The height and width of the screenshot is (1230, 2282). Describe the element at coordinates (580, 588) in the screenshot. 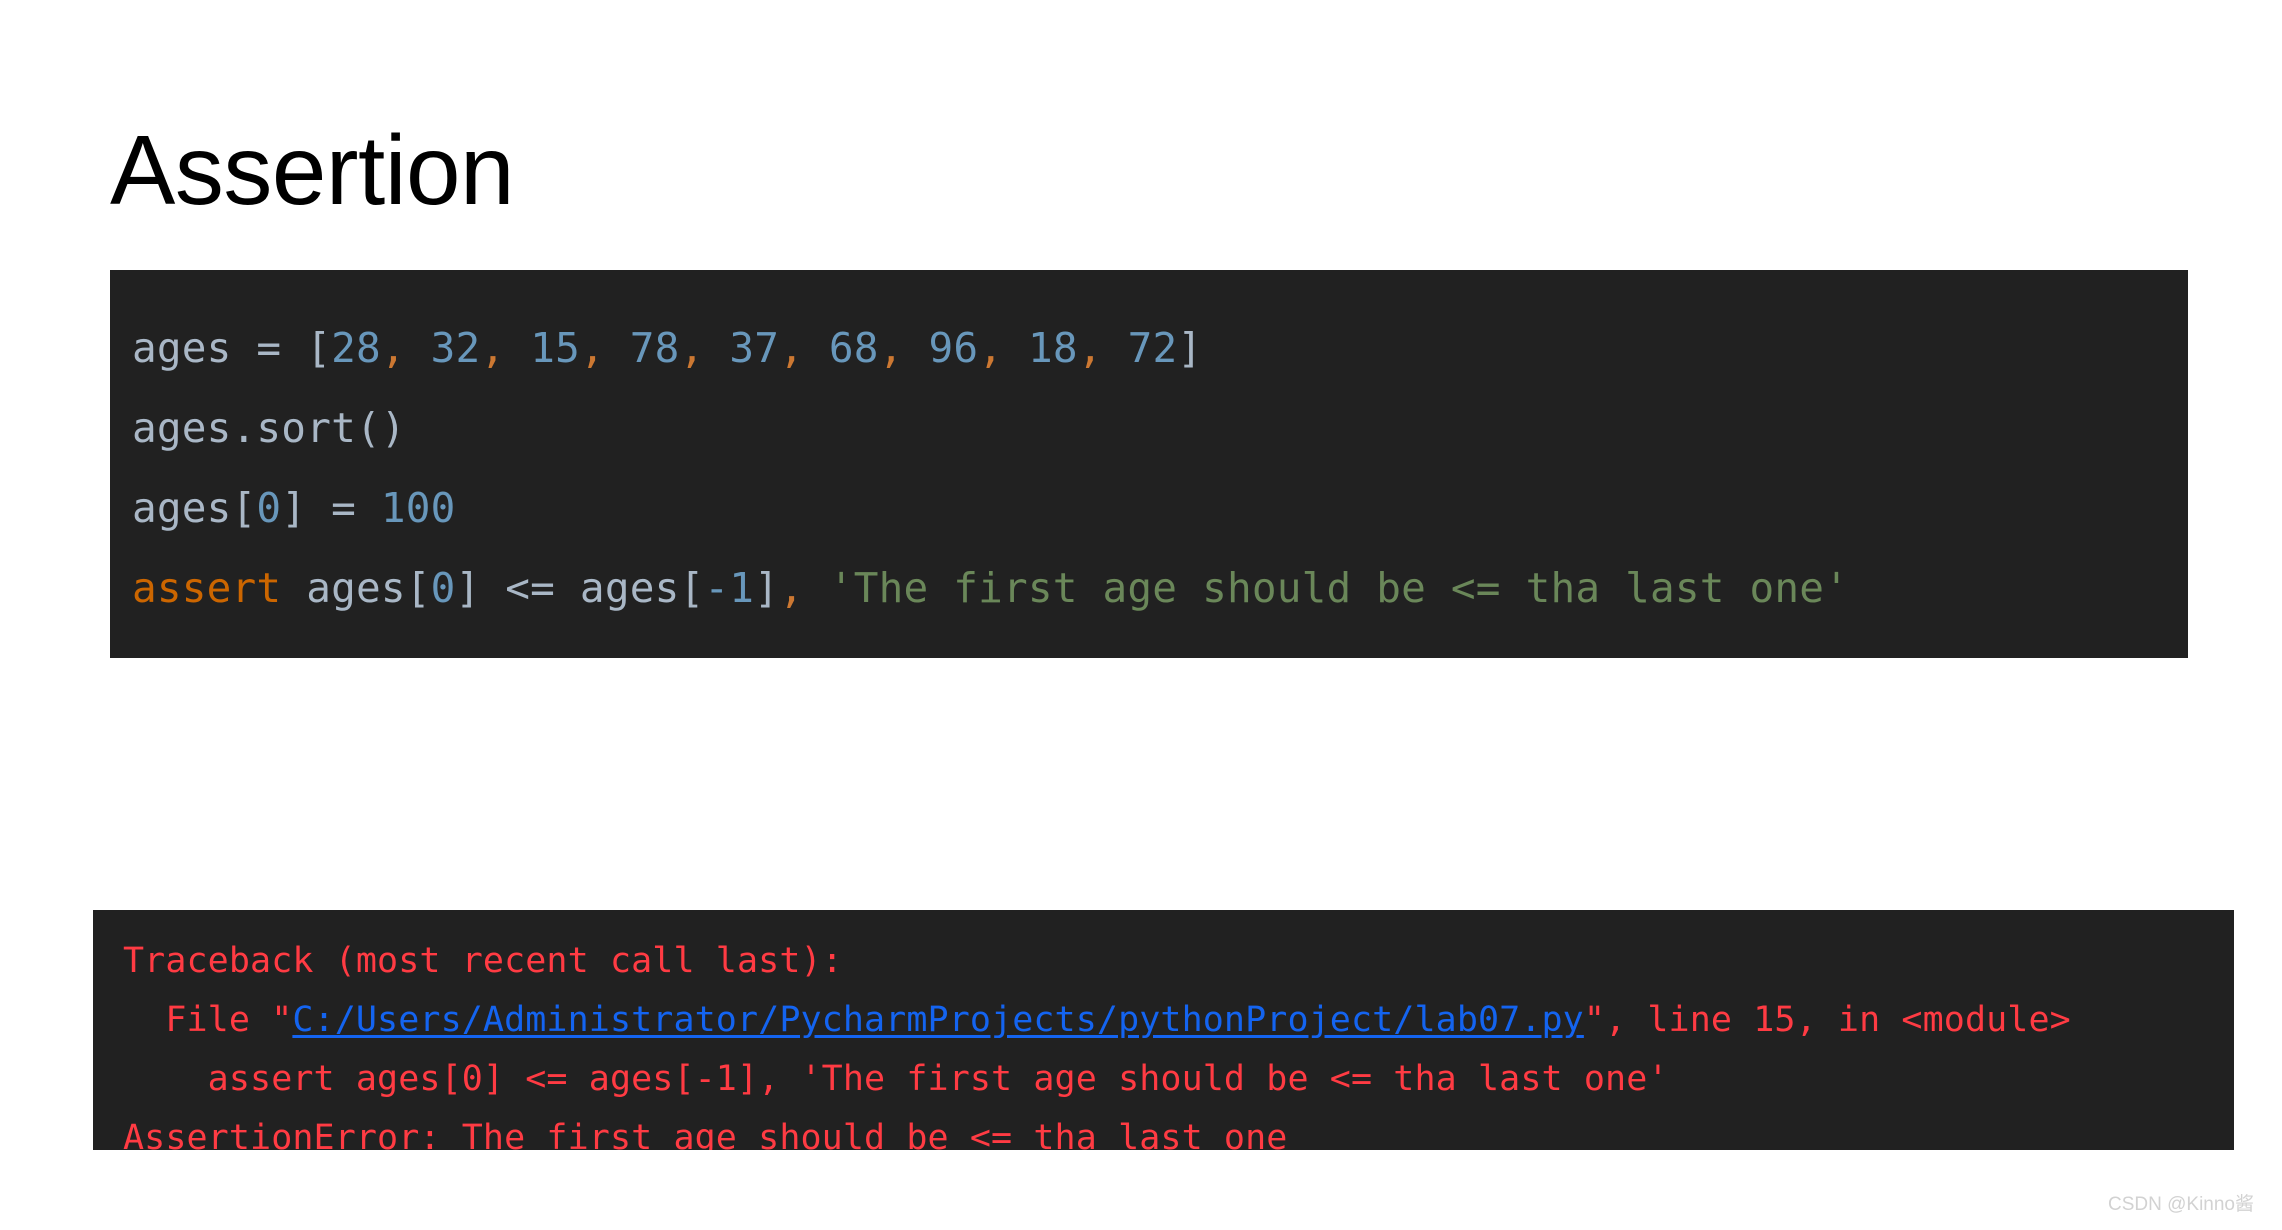

I see `code-token: ] <= ages[` at that location.